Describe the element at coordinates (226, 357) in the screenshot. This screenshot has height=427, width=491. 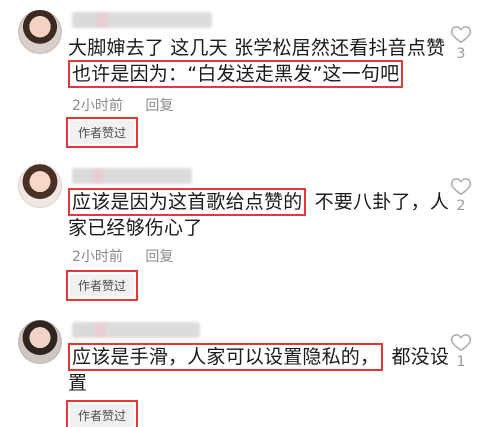
I see `comment-highlight: 应该是手滑，人家可以设置隐私的，` at that location.